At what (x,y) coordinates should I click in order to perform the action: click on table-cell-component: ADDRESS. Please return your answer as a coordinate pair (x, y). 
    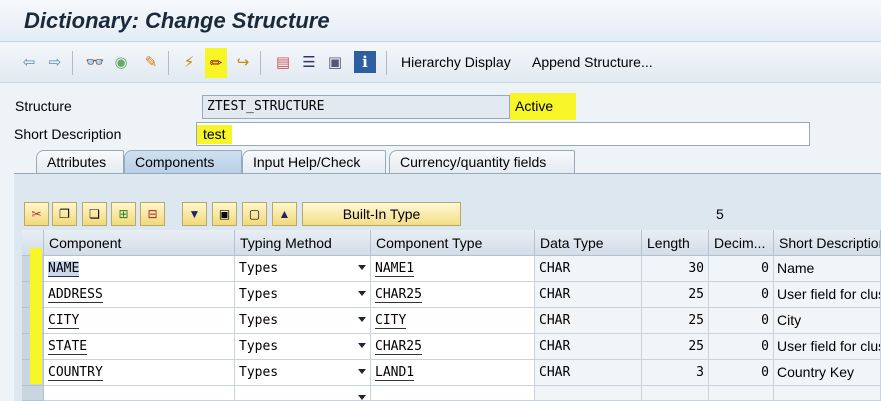
    Looking at the image, I should click on (139, 295).